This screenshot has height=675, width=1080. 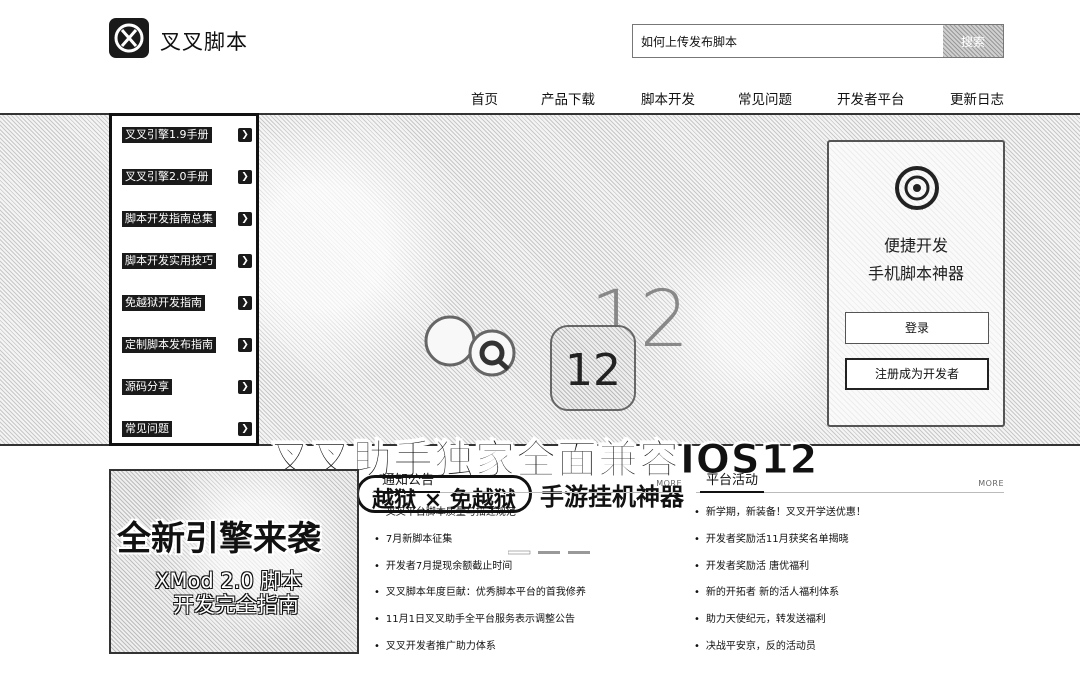 I want to click on promo-title: 全新引擎来袭, so click(x=219, y=539).